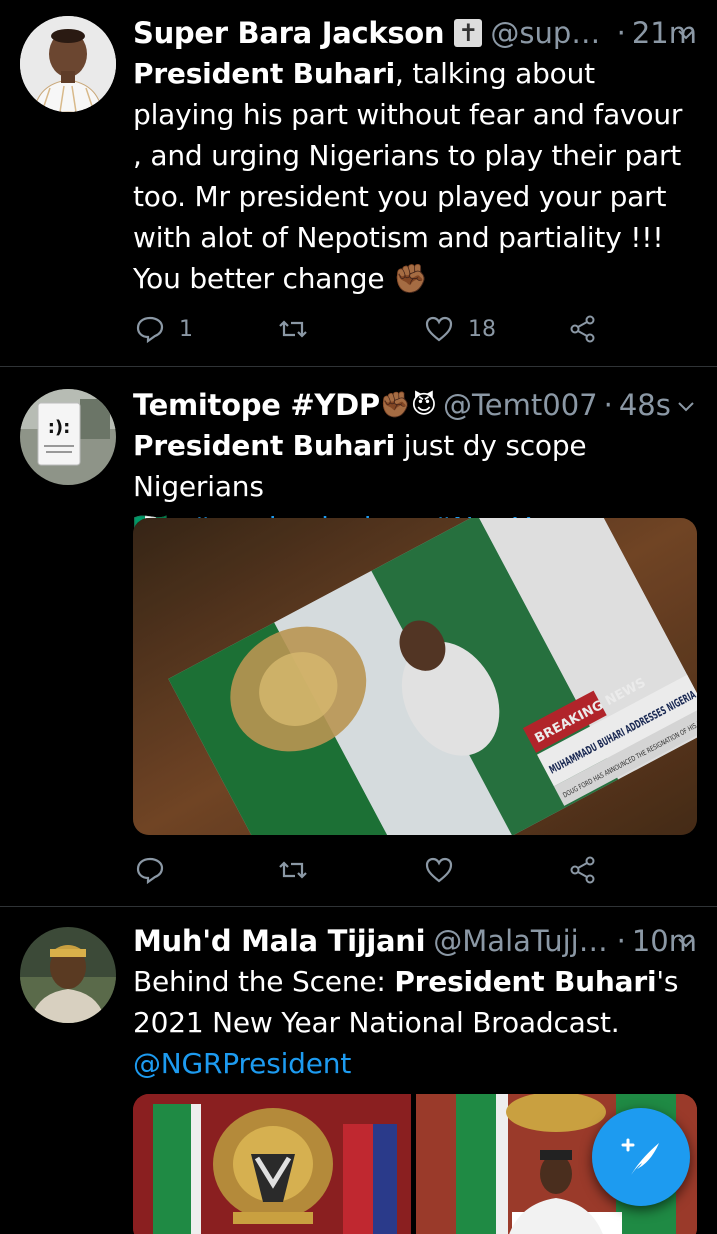  I want to click on compose-tweet-icon, so click(640, 1156).